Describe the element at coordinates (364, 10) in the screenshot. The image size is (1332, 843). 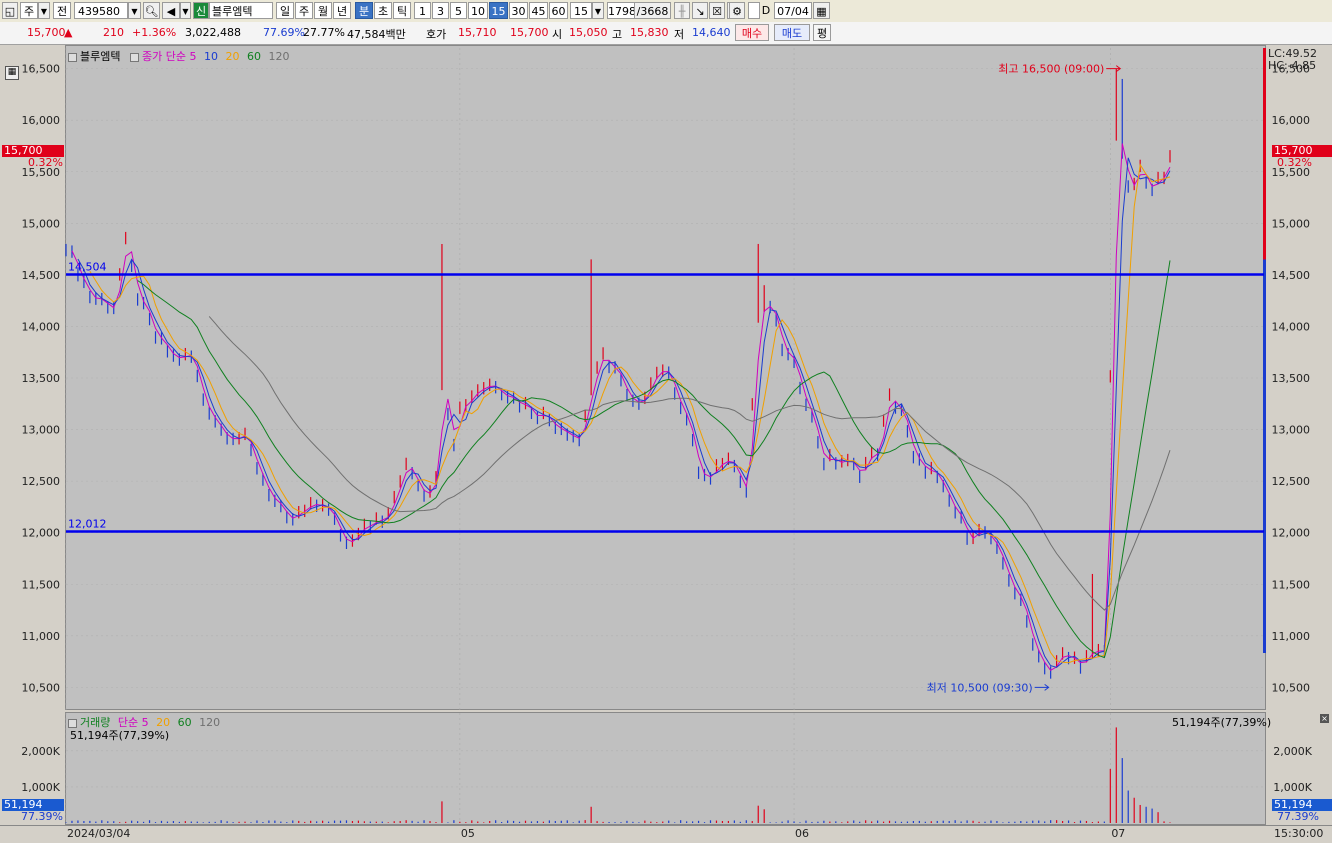
I see `period-minute: 분` at that location.